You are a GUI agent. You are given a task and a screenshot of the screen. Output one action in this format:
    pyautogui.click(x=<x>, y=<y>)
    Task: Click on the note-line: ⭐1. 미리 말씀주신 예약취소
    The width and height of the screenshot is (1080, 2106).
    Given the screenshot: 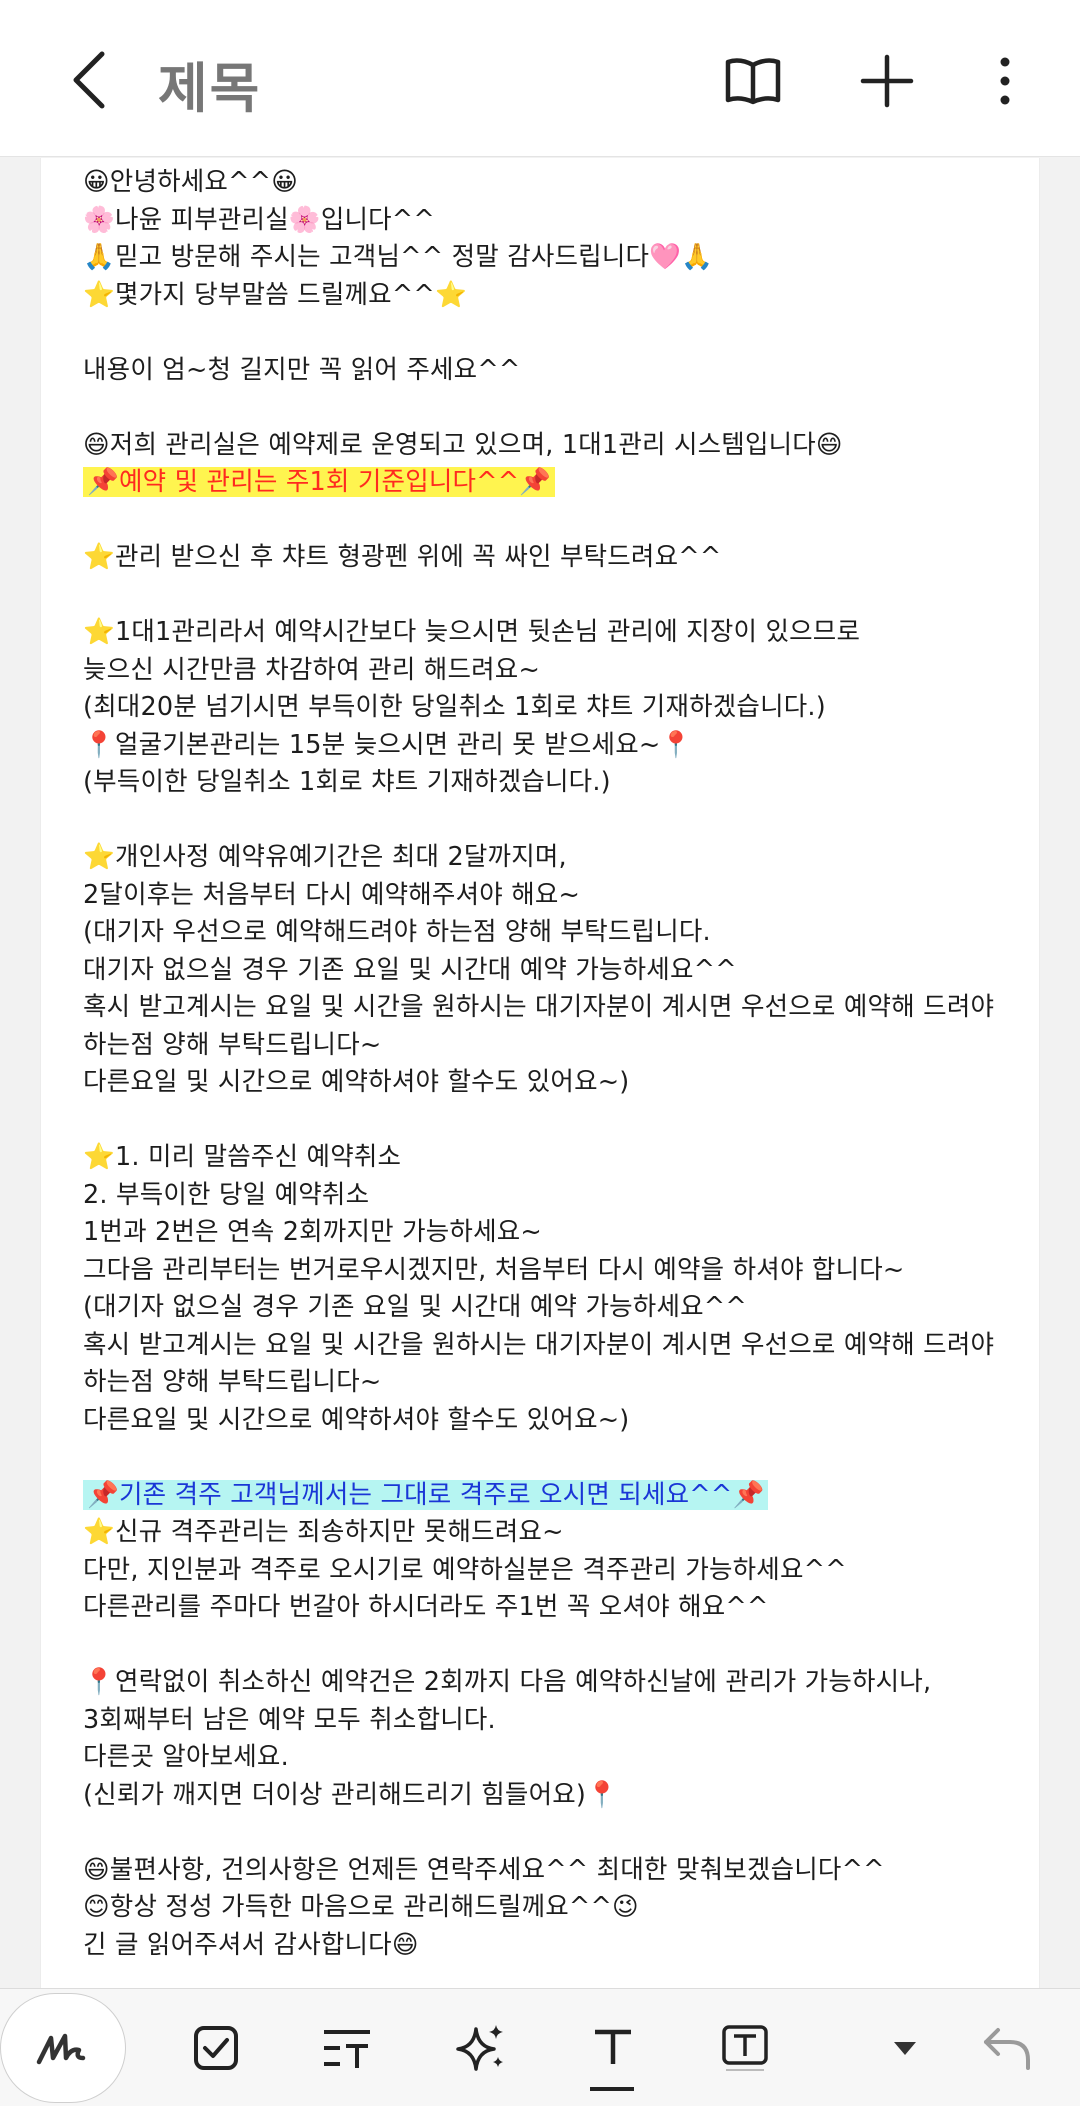 What is the action you would take?
    pyautogui.click(x=553, y=1158)
    